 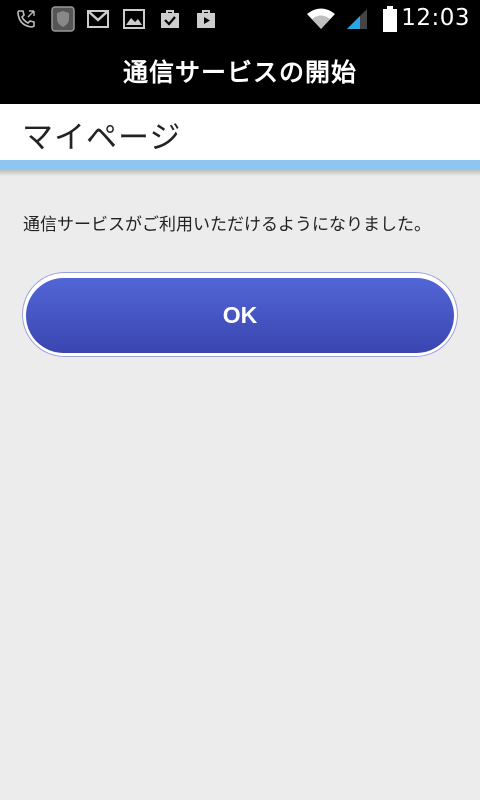 I want to click on wifi-icon, so click(x=321, y=19).